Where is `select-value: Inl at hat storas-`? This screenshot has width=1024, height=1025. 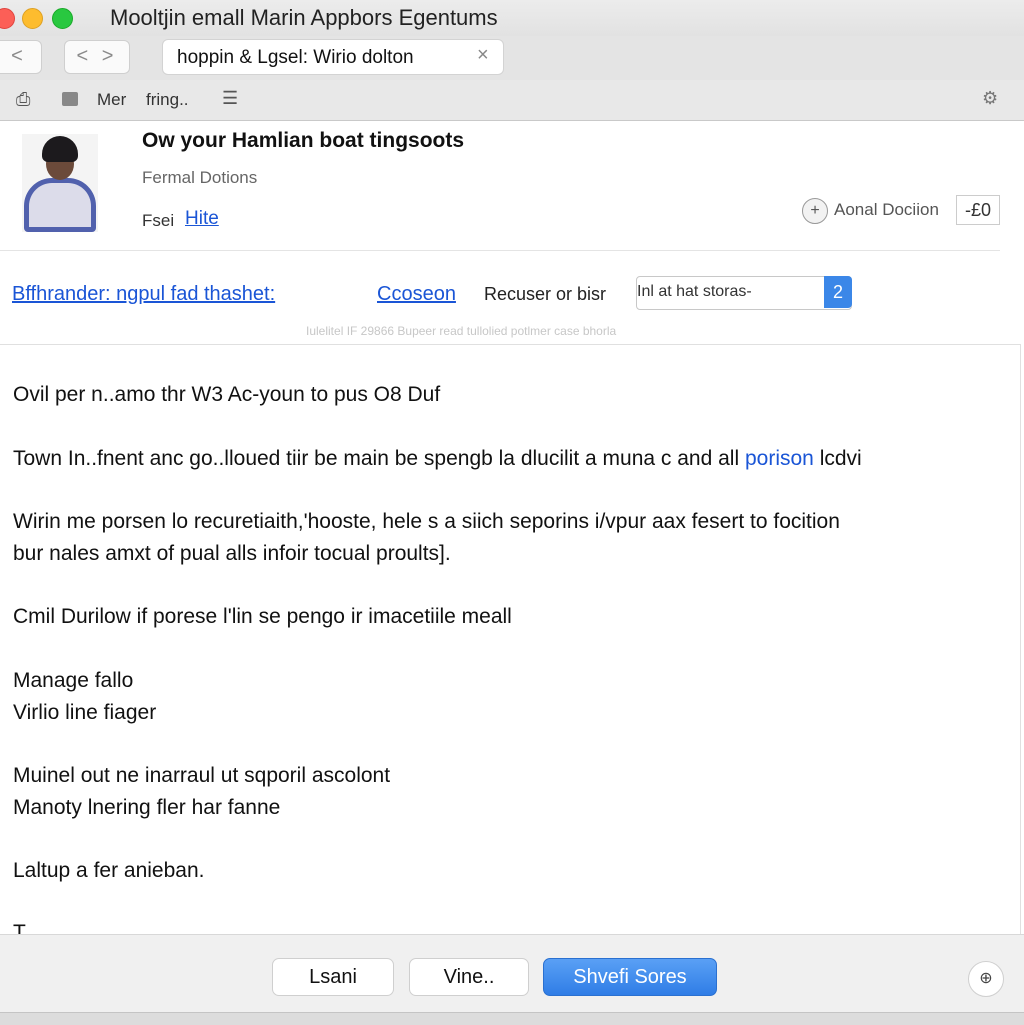
select-value: Inl at hat storas- is located at coordinates (694, 291).